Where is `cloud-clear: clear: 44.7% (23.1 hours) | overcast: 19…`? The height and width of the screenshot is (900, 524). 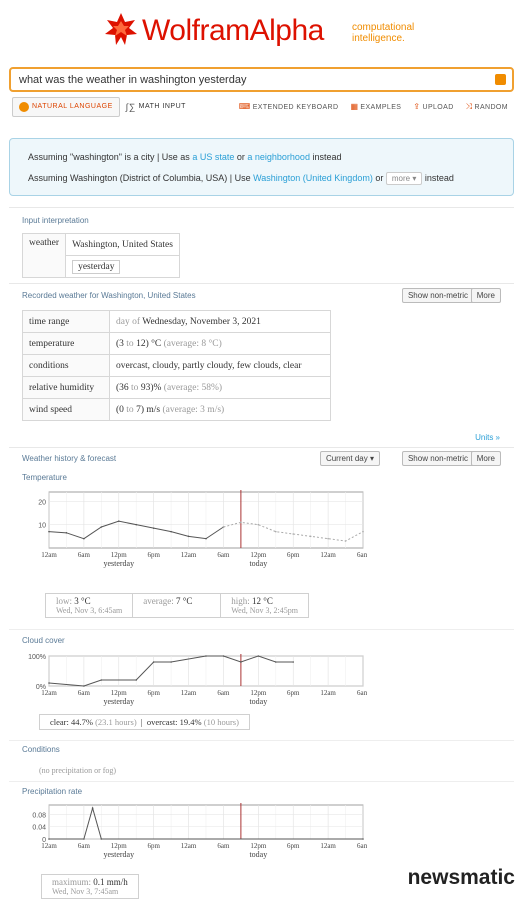 cloud-clear: clear: 44.7% (23.1 hours) | overcast: 19… is located at coordinates (144, 722).